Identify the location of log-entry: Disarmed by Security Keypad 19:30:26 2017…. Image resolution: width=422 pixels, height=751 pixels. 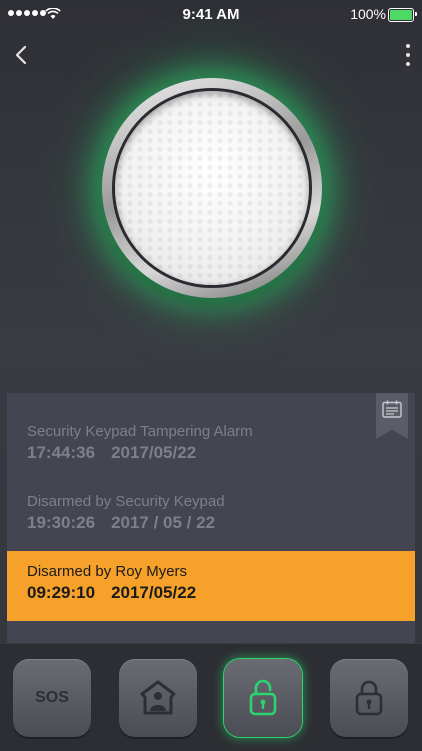
(211, 515).